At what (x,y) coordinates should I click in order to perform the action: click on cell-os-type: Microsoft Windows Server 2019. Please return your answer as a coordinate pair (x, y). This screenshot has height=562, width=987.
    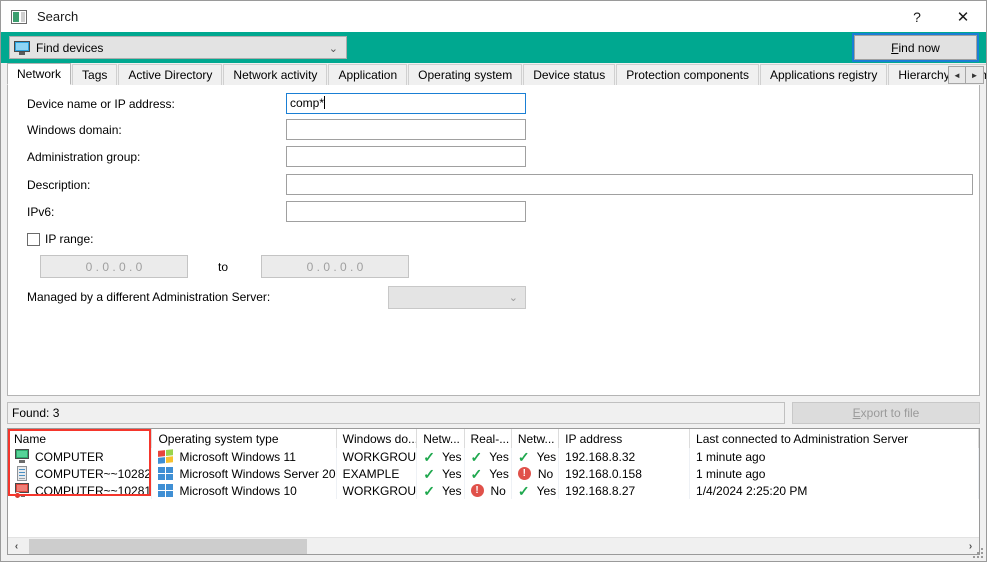
    Looking at the image, I should click on (244, 473).